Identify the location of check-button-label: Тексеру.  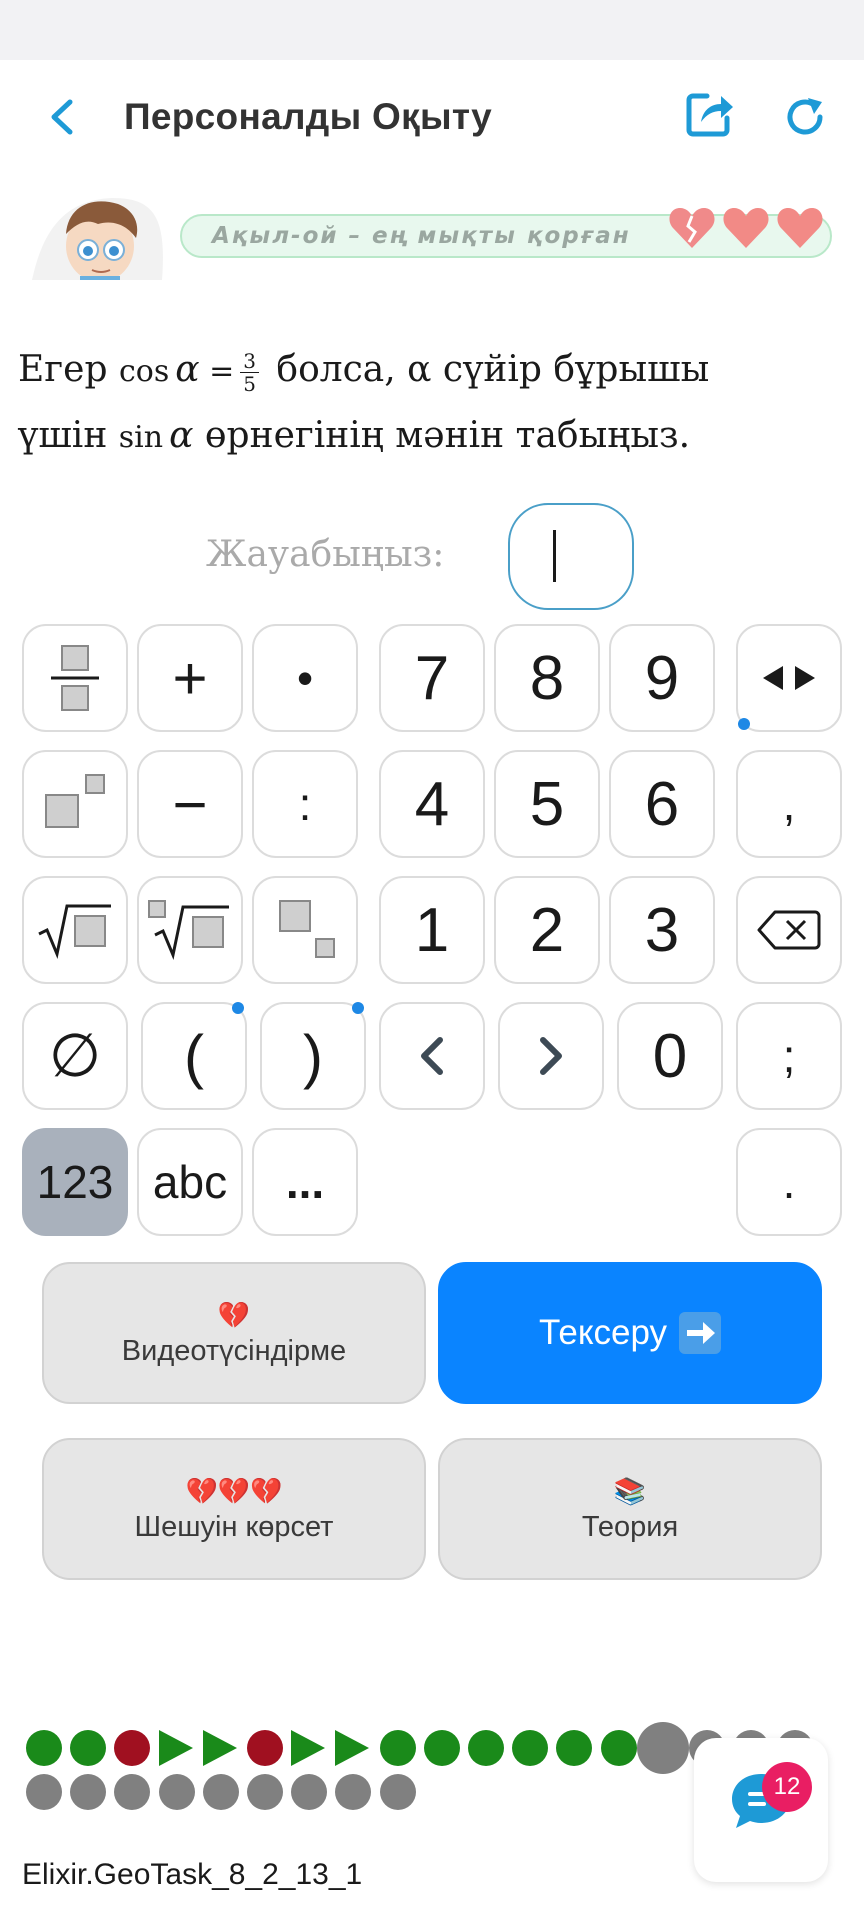
(603, 1332).